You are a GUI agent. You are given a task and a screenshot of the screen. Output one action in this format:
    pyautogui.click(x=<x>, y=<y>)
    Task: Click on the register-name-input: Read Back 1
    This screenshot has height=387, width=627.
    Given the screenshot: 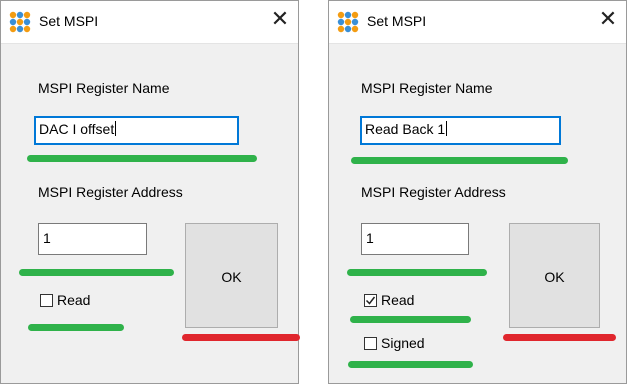 What is the action you would take?
    pyautogui.click(x=460, y=130)
    